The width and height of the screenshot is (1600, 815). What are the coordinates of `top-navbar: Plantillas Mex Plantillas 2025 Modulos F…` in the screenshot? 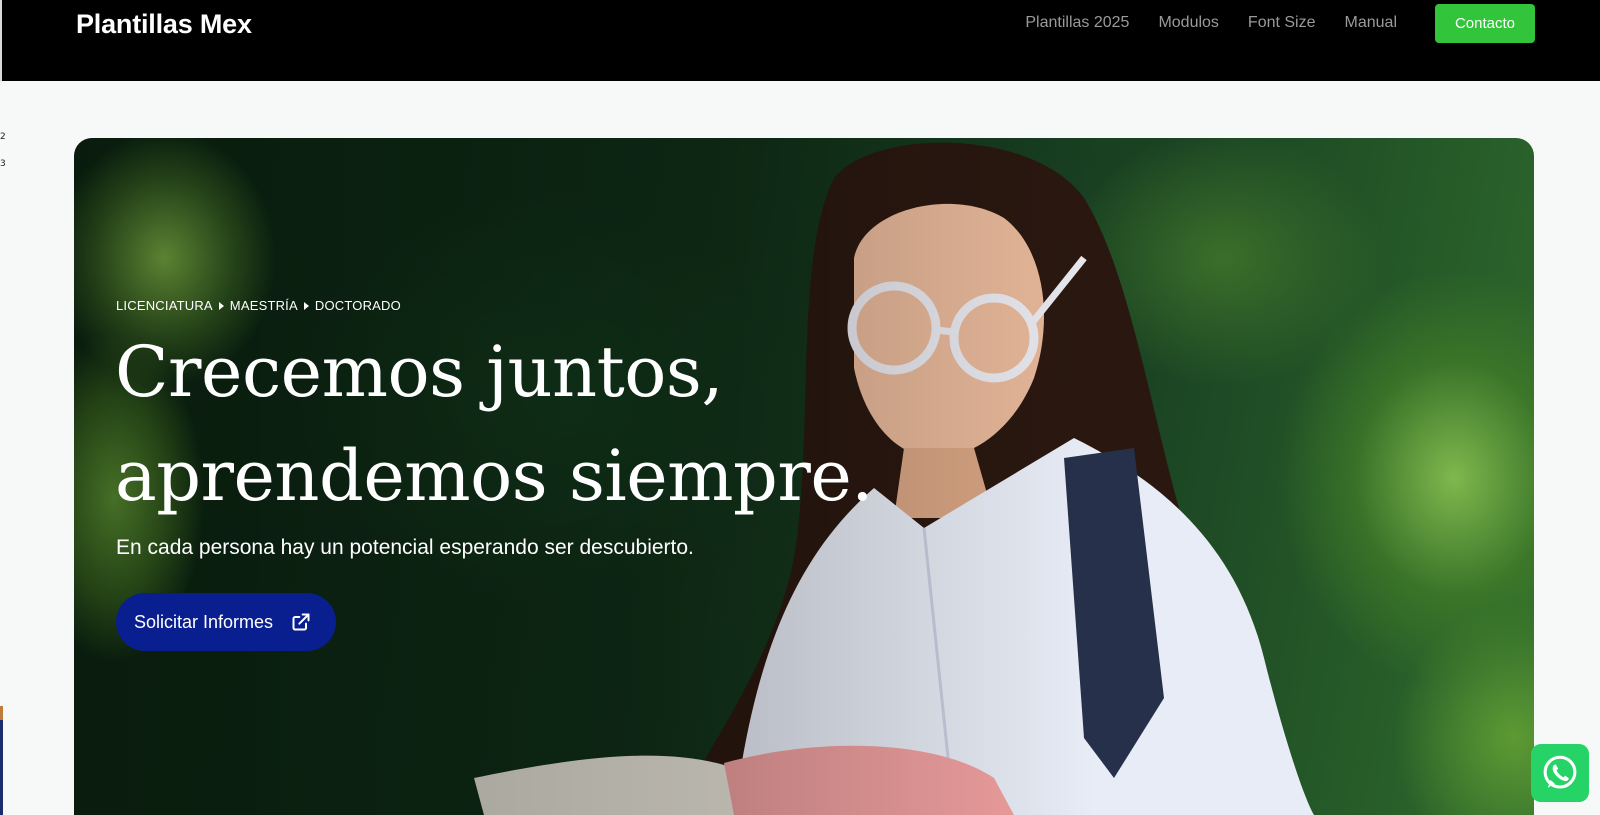 It's located at (800, 40).